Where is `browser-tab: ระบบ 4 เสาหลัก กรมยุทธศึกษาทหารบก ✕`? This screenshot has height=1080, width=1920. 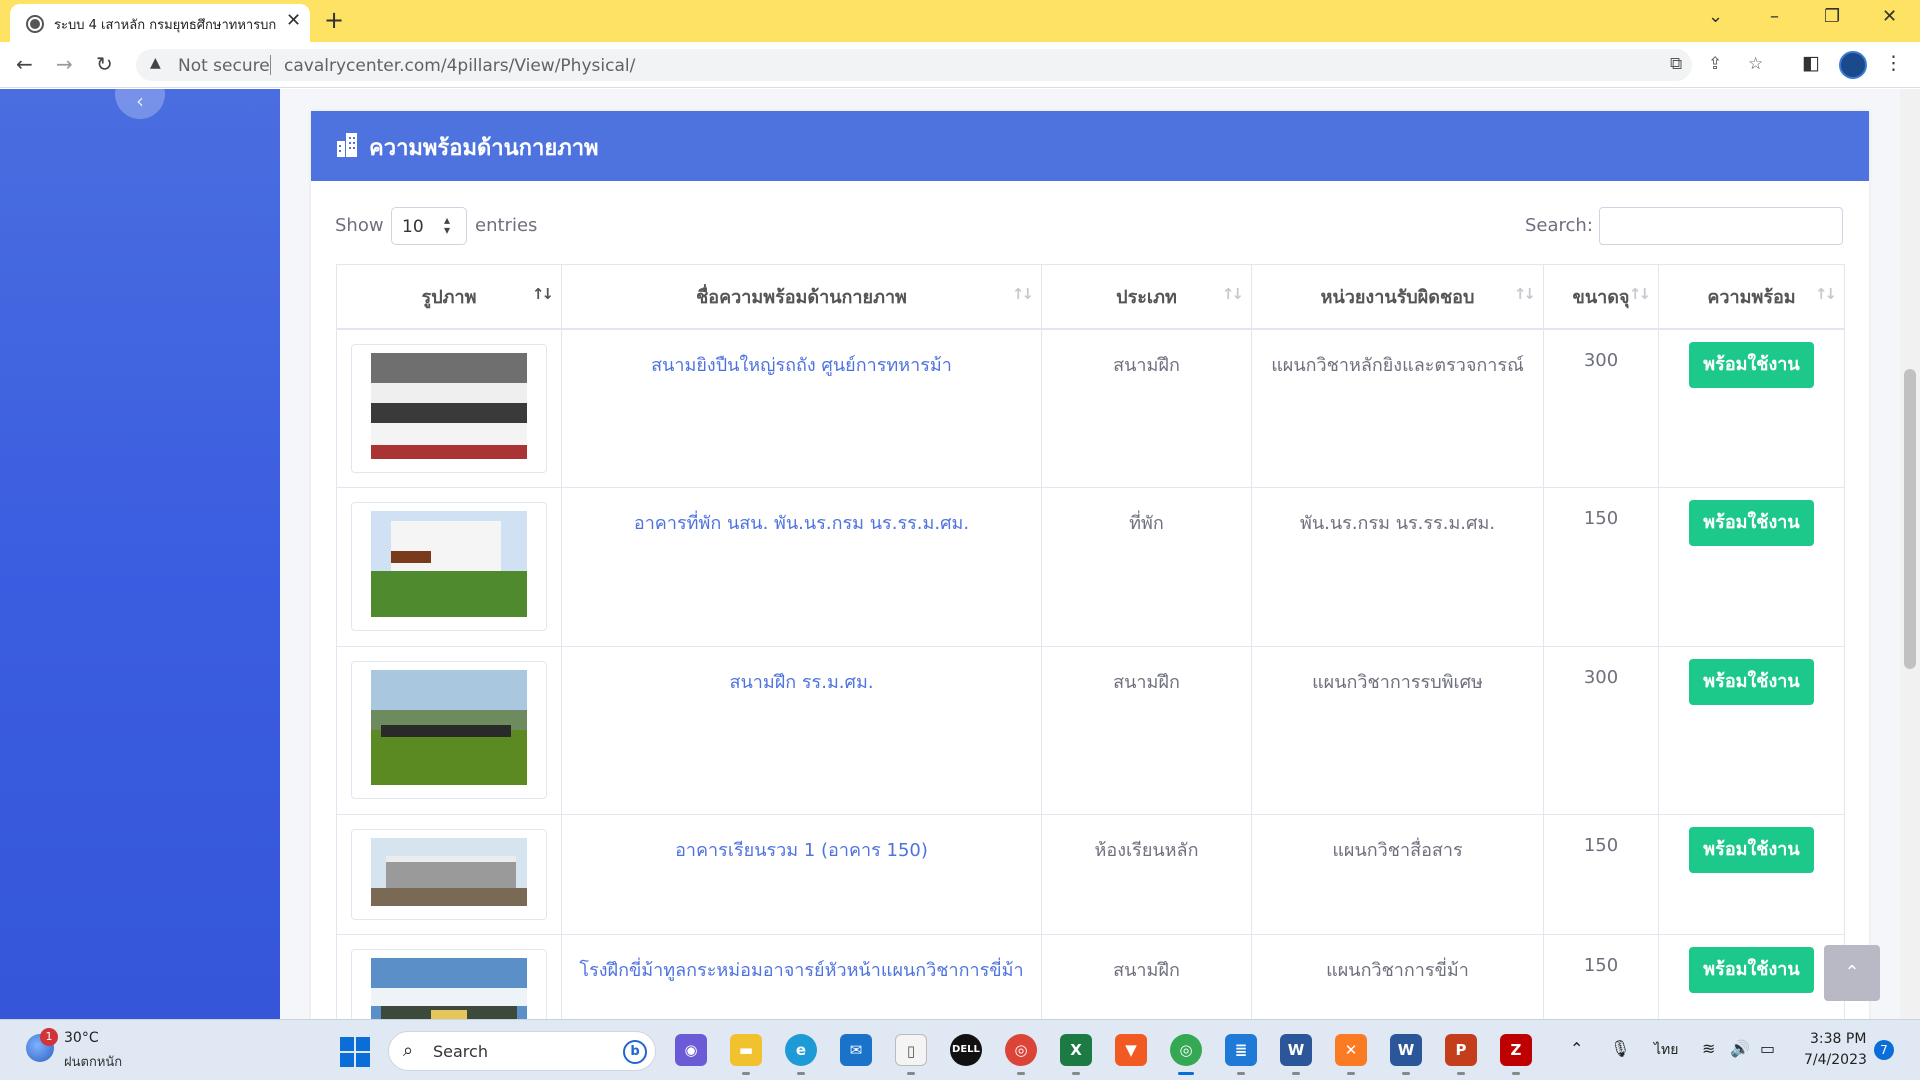
browser-tab: ระบบ 4 เสาหลัก กรมยุทธศึกษาทหารบก ✕ is located at coordinates (160, 23).